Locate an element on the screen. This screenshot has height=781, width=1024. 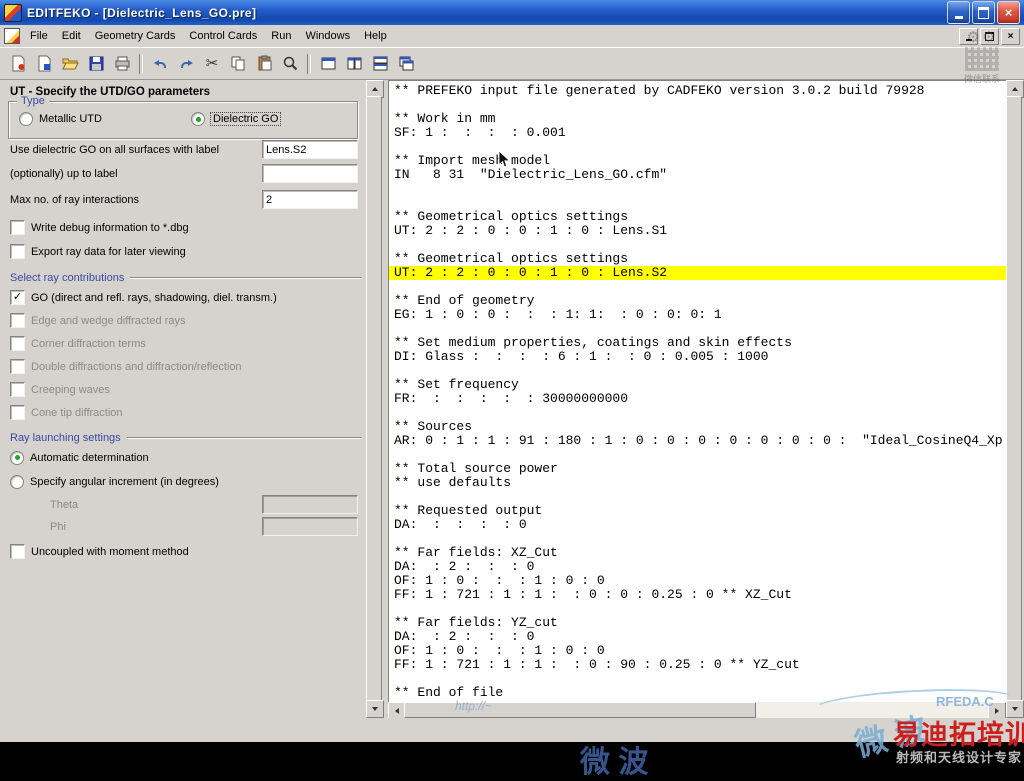
editor-line: ** Far fields: XZ_Cut is located at coordinates (698, 553).